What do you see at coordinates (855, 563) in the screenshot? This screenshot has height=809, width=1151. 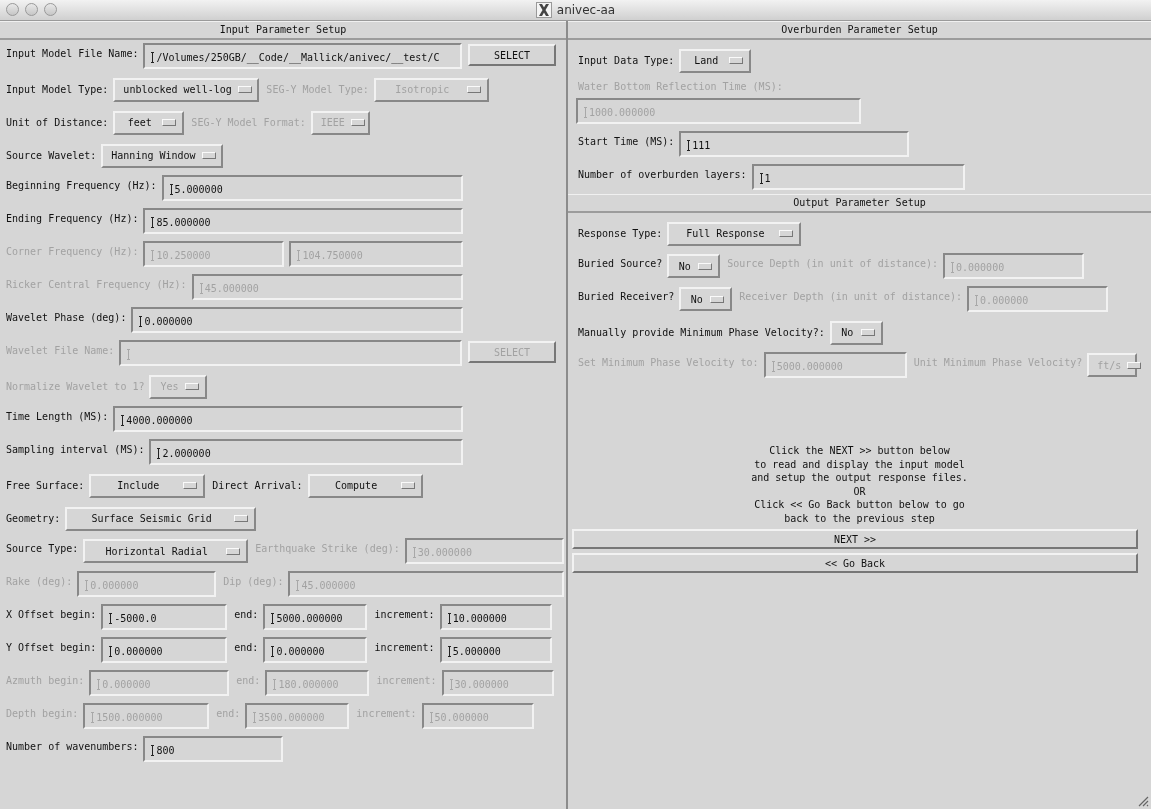 I see `nav-button: << Go Back` at bounding box center [855, 563].